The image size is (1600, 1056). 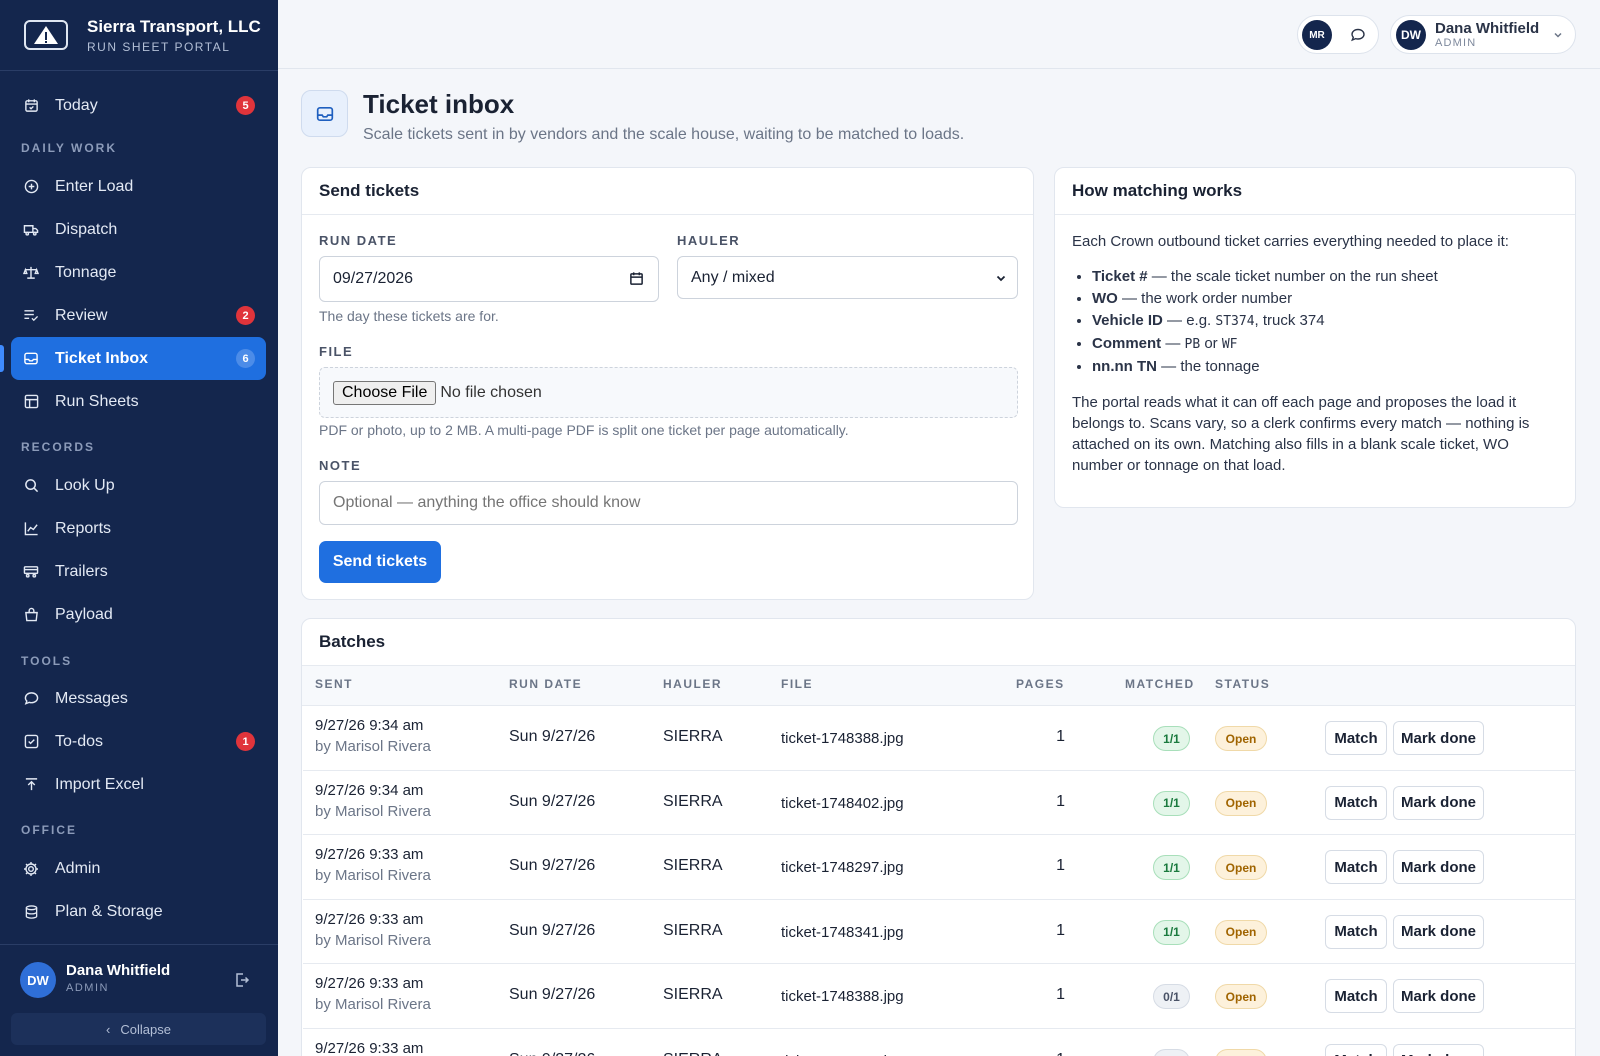 What do you see at coordinates (336, 351) in the screenshot?
I see `file-label: FILE` at bounding box center [336, 351].